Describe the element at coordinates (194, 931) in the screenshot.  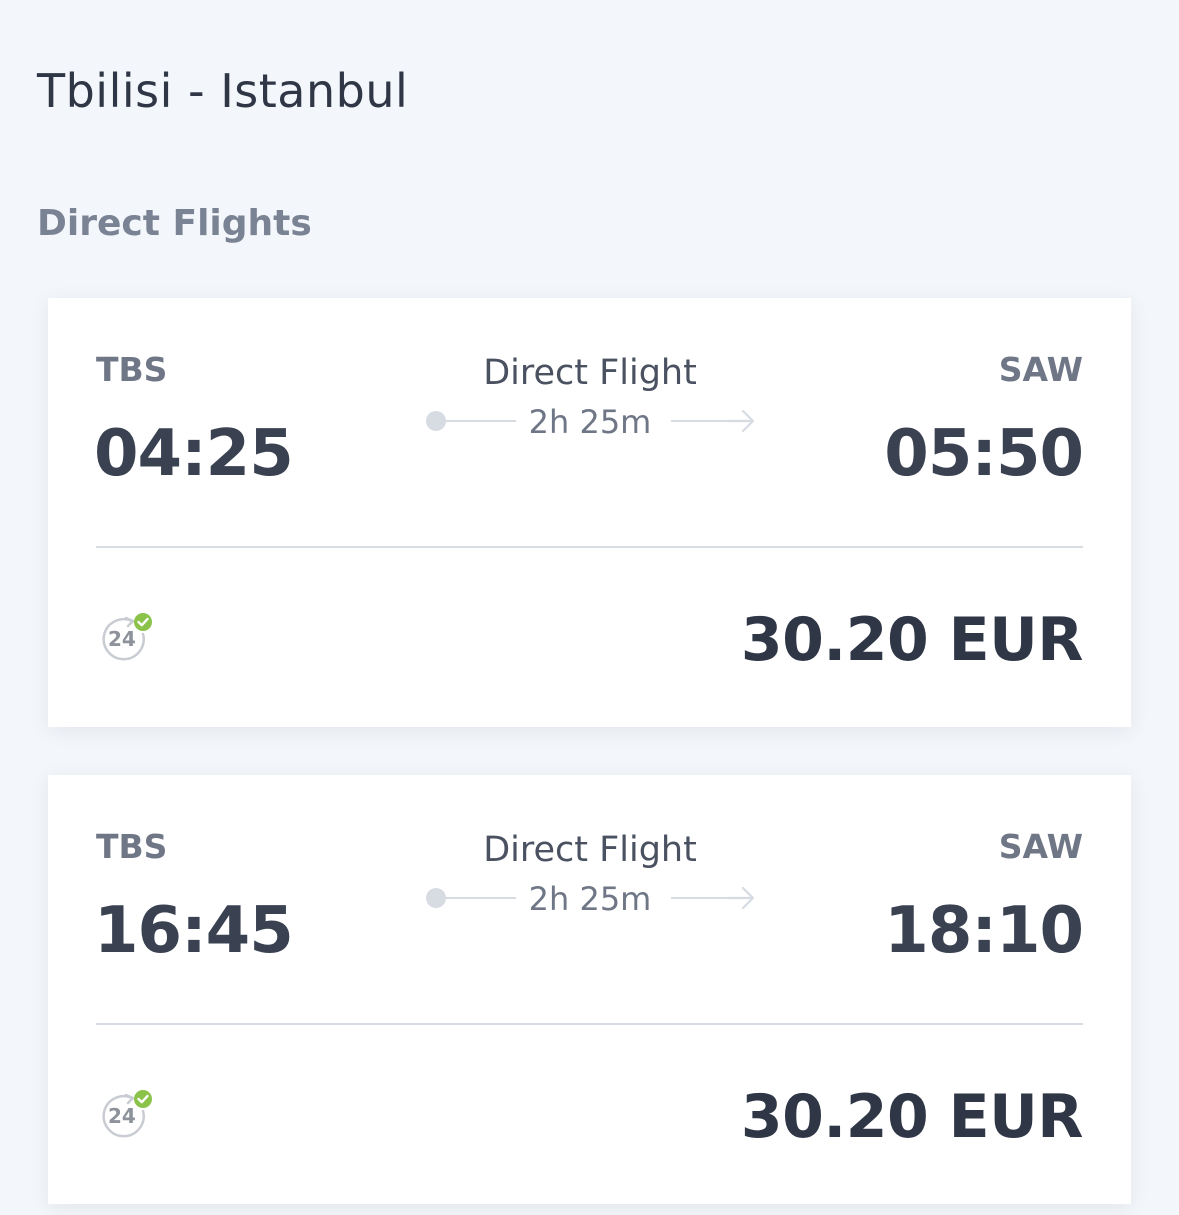
I see `departure-time: 16:45` at that location.